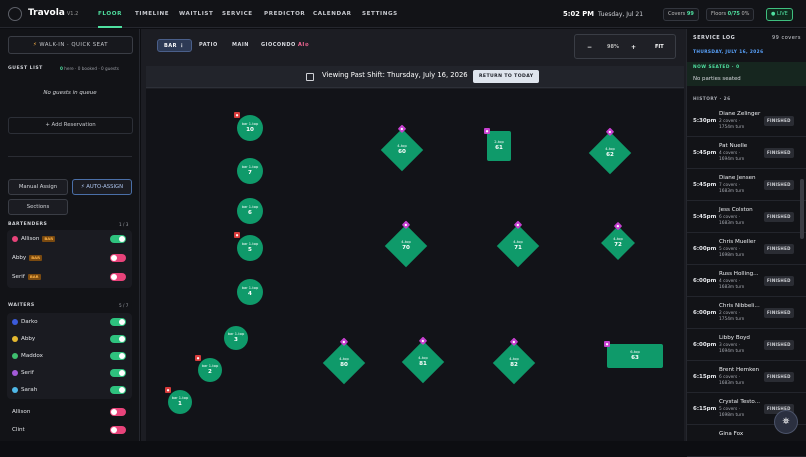 The width and height of the screenshot is (806, 457). What do you see at coordinates (514, 361) in the screenshot?
I see `table-82: ● 4-top 82` at bounding box center [514, 361].